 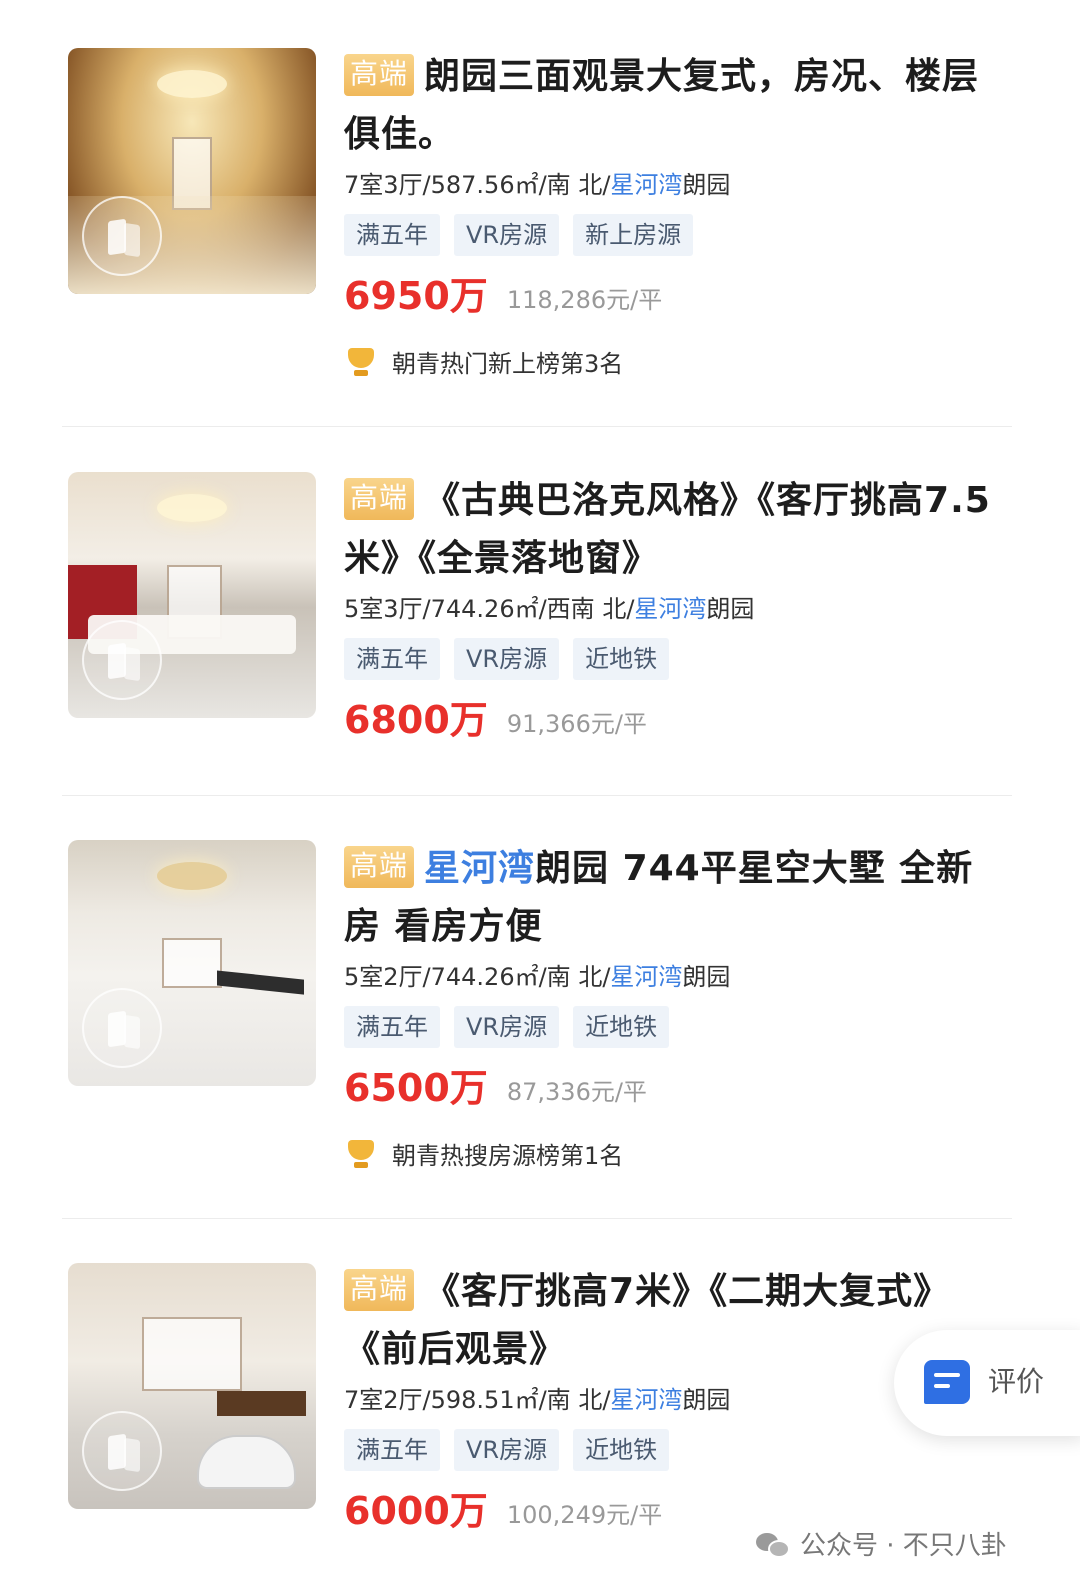 What do you see at coordinates (508, 364) in the screenshot?
I see `ranking-text: 朝青热门新上榜第3名` at bounding box center [508, 364].